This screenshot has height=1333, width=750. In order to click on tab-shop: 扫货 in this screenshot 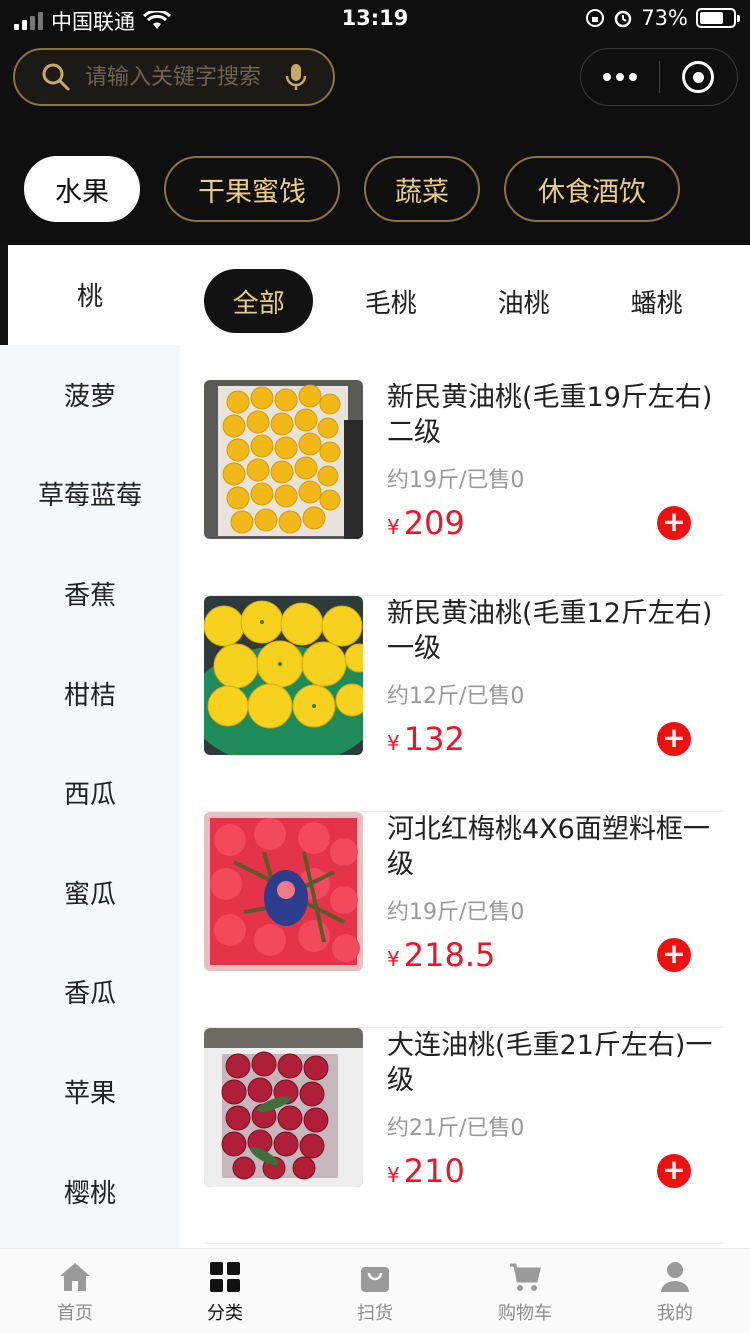, I will do `click(375, 1291)`.